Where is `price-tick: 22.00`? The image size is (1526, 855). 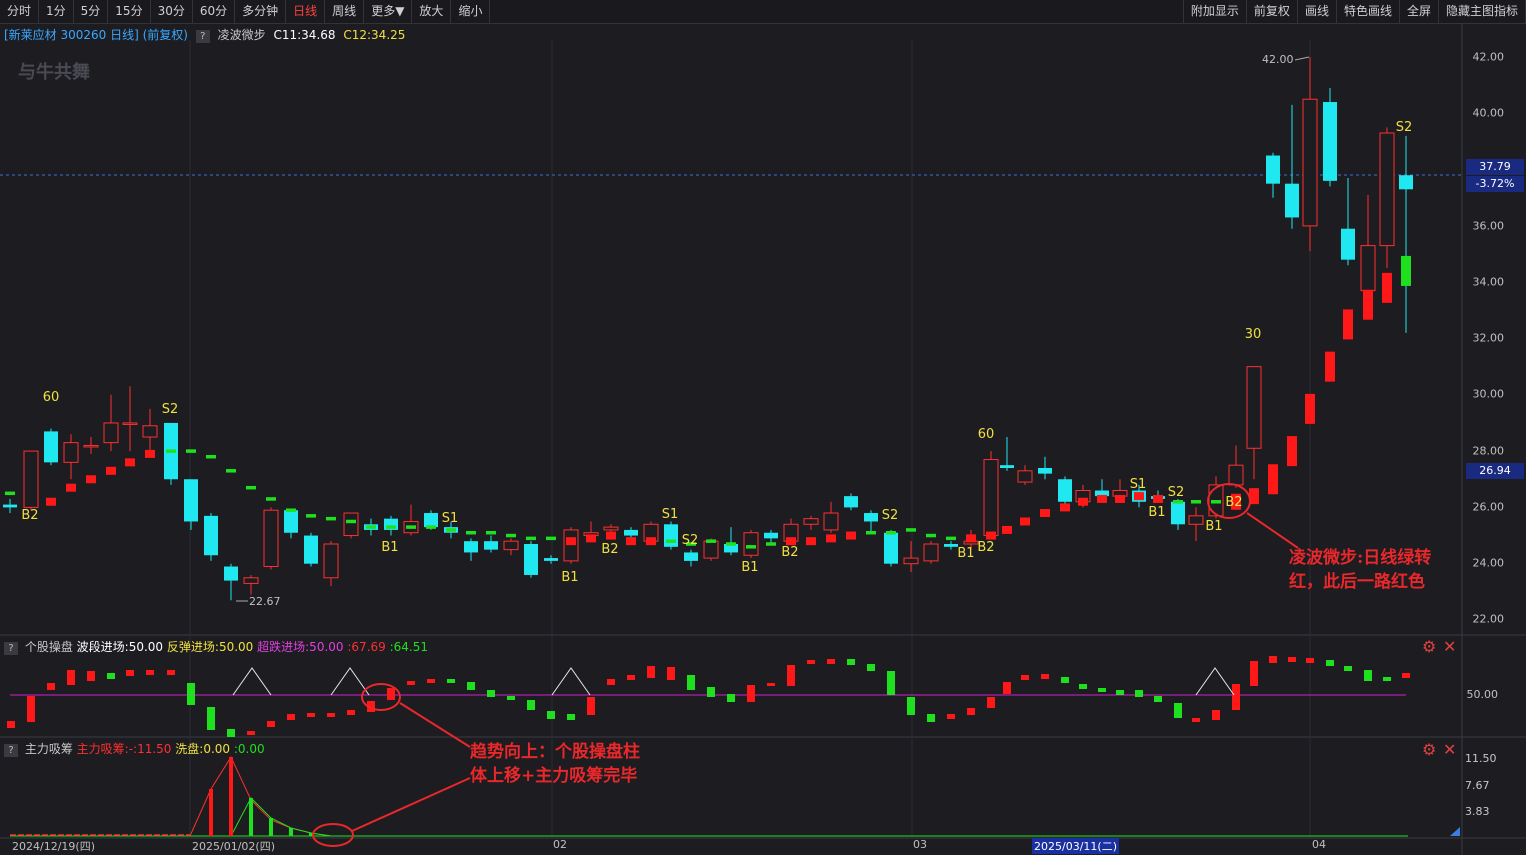
price-tick: 22.00 is located at coordinates (1488, 619).